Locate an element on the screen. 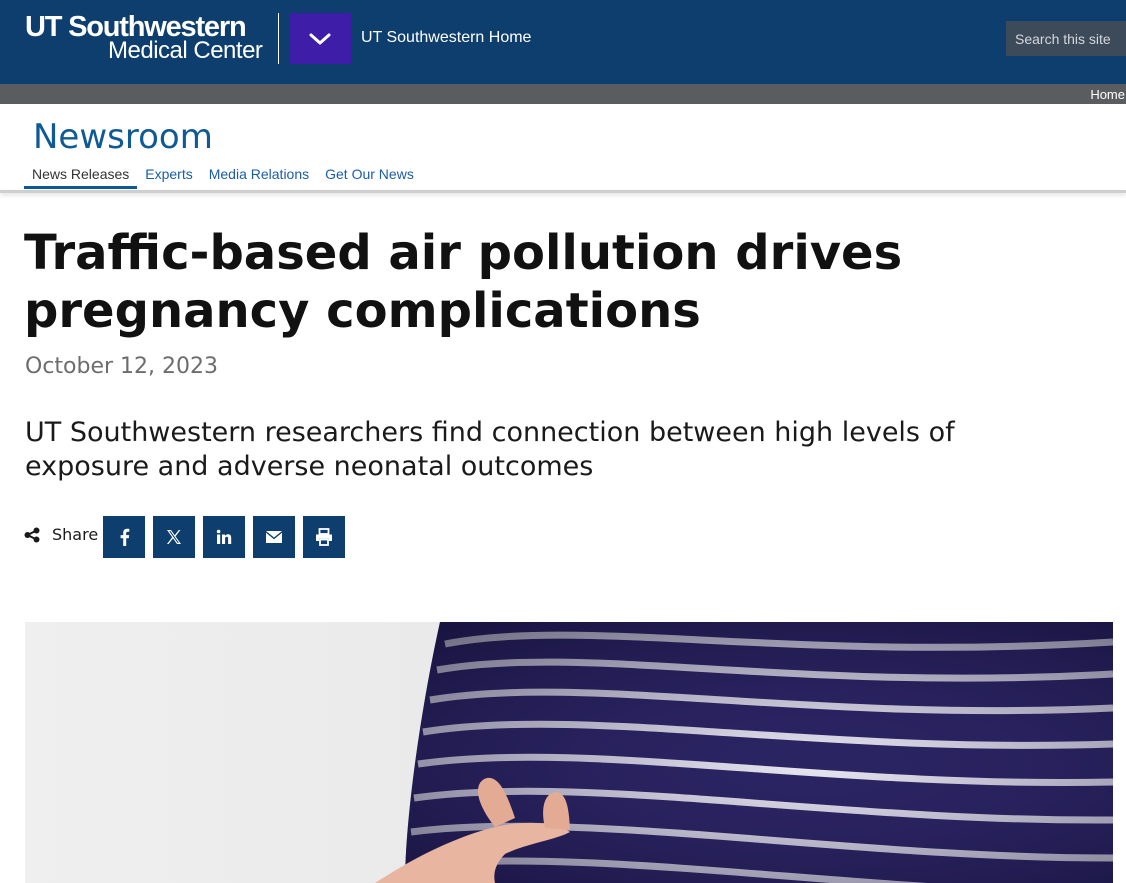  menu-toggle-button is located at coordinates (320, 38).